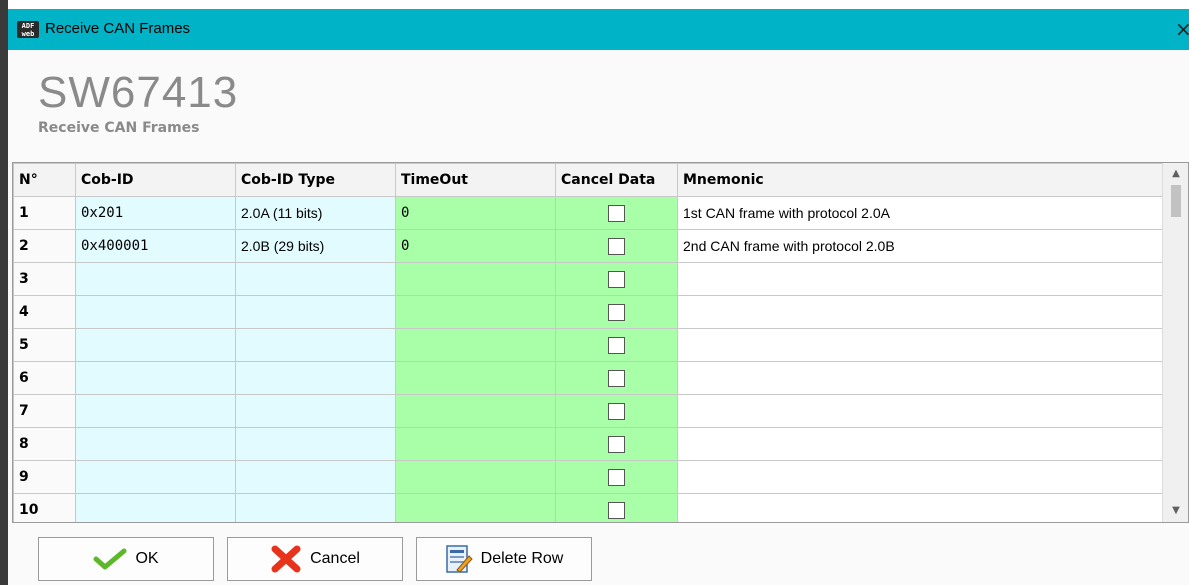 This screenshot has width=1189, height=585. Describe the element at coordinates (588, 312) in the screenshot. I see `table-row: 4` at that location.